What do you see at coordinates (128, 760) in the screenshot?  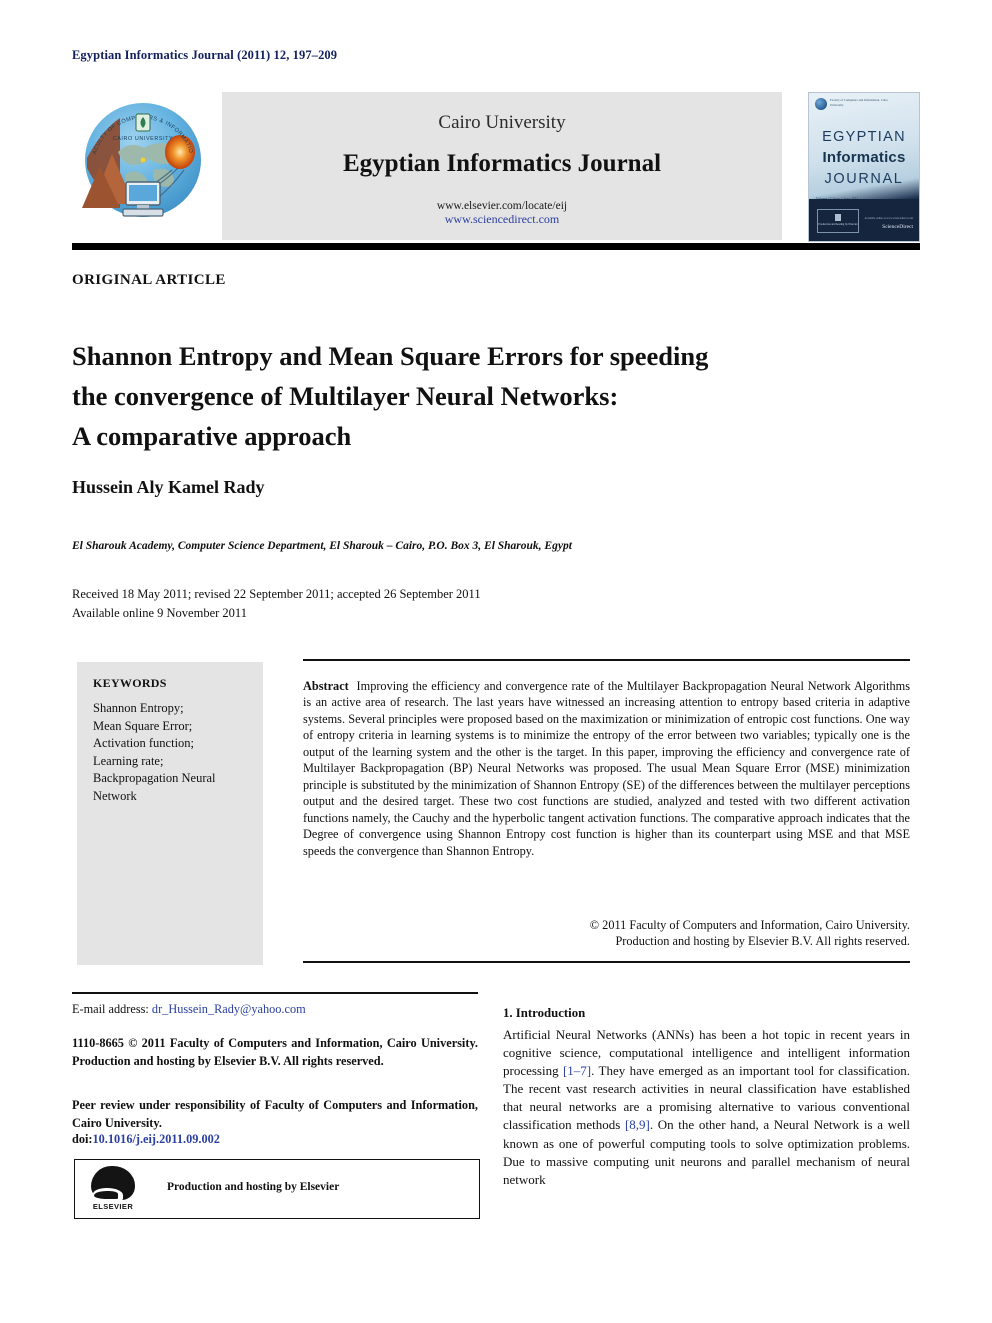 I see `keyword-item: Learning rate;` at bounding box center [128, 760].